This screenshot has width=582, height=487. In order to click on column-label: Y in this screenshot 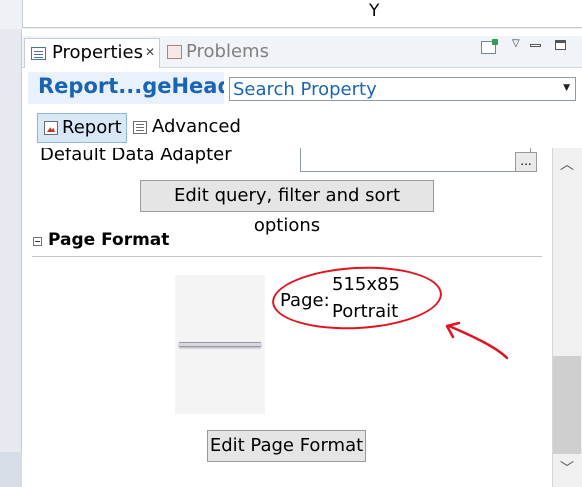, I will do `click(374, 11)`.